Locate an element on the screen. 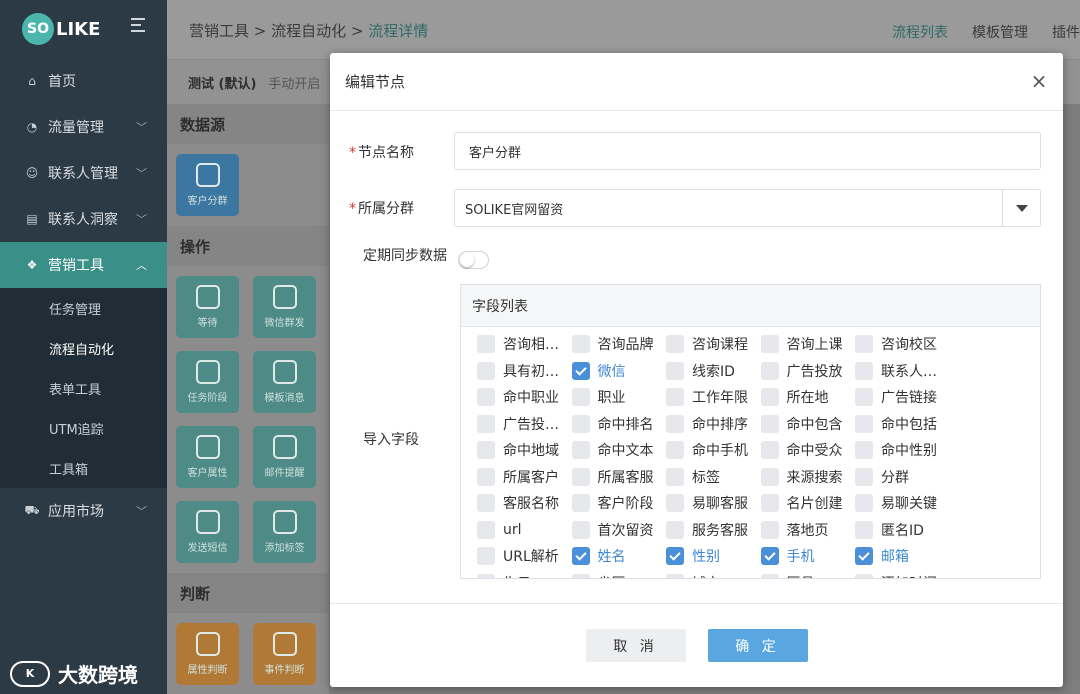 This screenshot has width=1080, height=694. field-option: 易聊关键 is located at coordinates (902, 503).